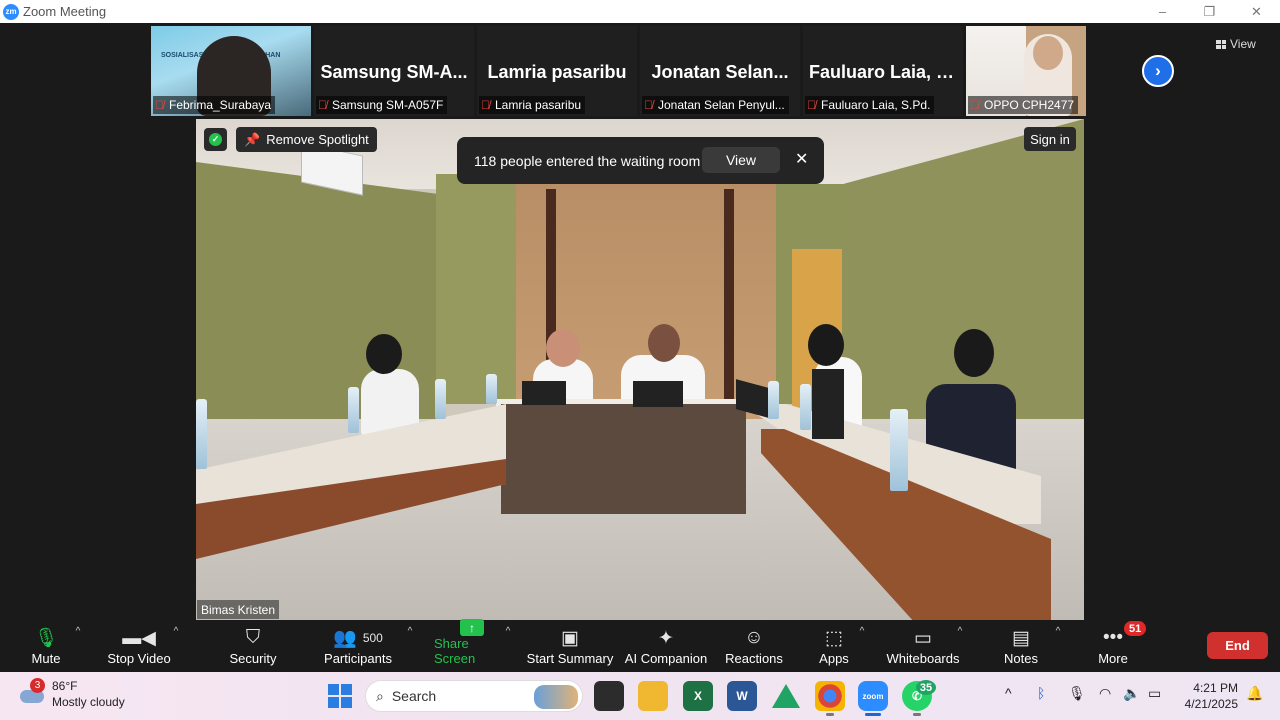  I want to click on security-button: ⛉ Security, so click(253, 646).